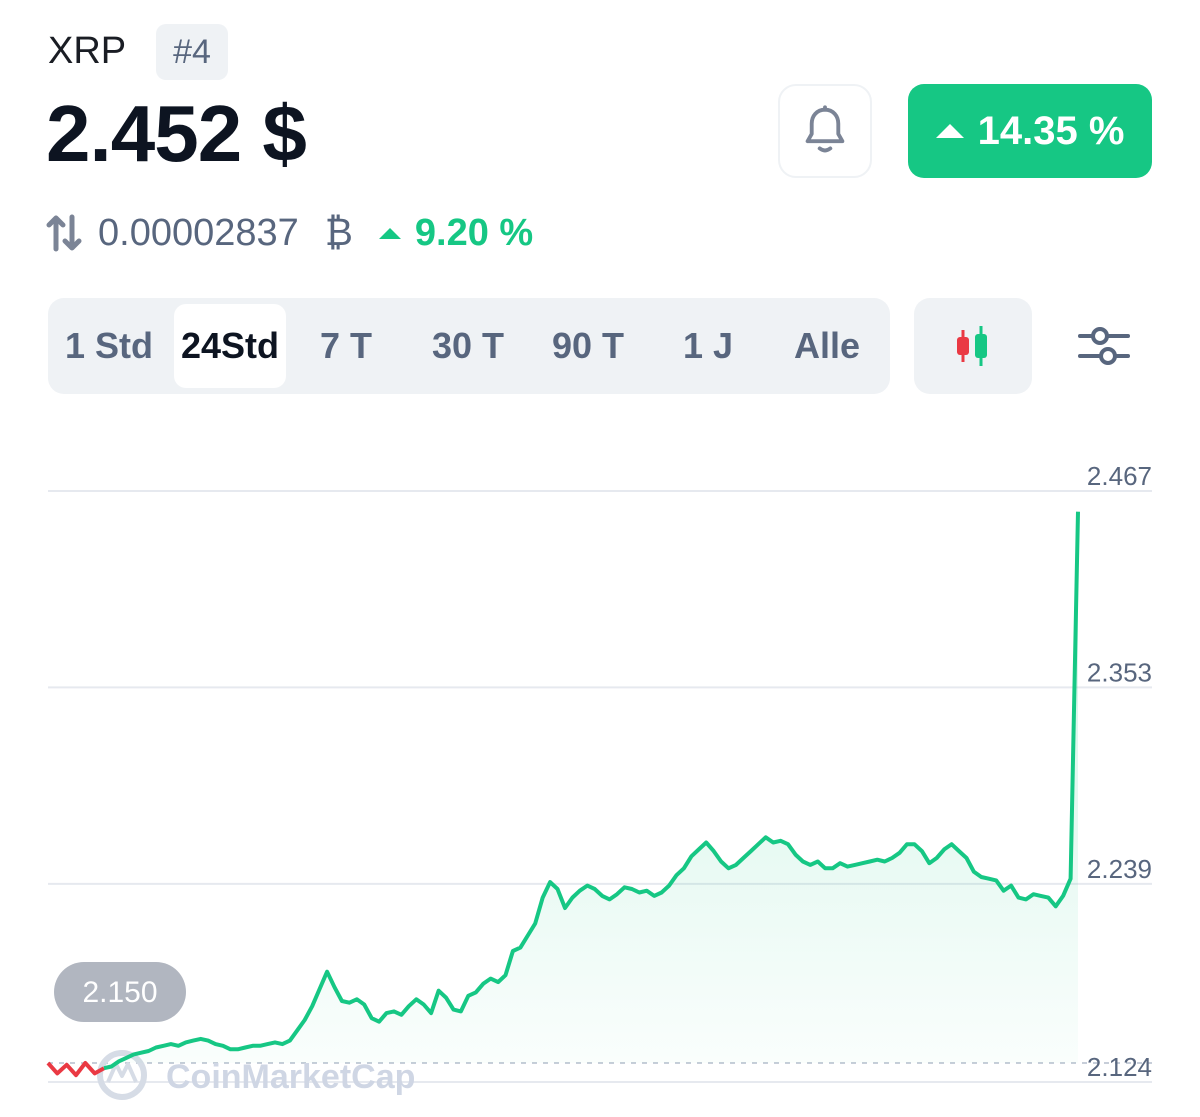 The image size is (1200, 1117). Describe the element at coordinates (1051, 130) in the screenshot. I see `price-change-value: 14.35 %` at that location.